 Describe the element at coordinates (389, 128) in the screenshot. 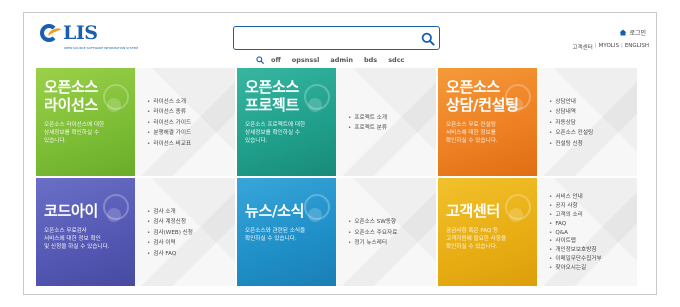

I see `list-item: 프로젝트 분류` at that location.